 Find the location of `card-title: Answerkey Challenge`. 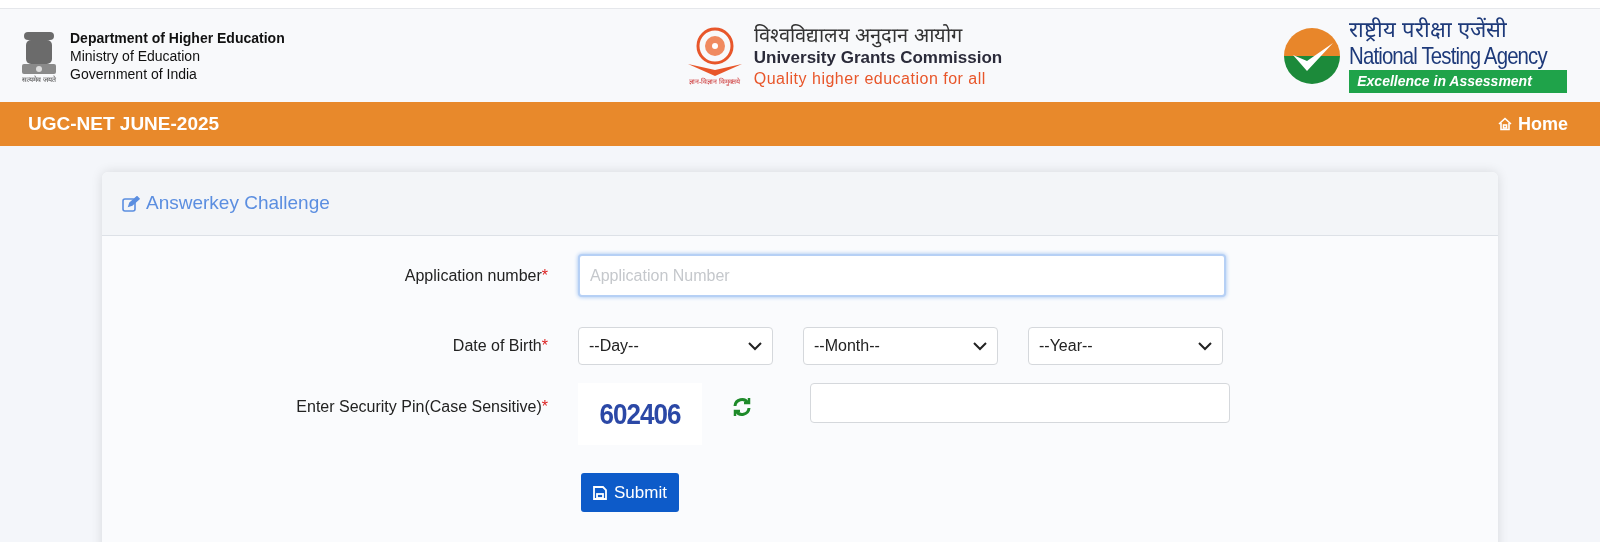

card-title: Answerkey Challenge is located at coordinates (238, 203).